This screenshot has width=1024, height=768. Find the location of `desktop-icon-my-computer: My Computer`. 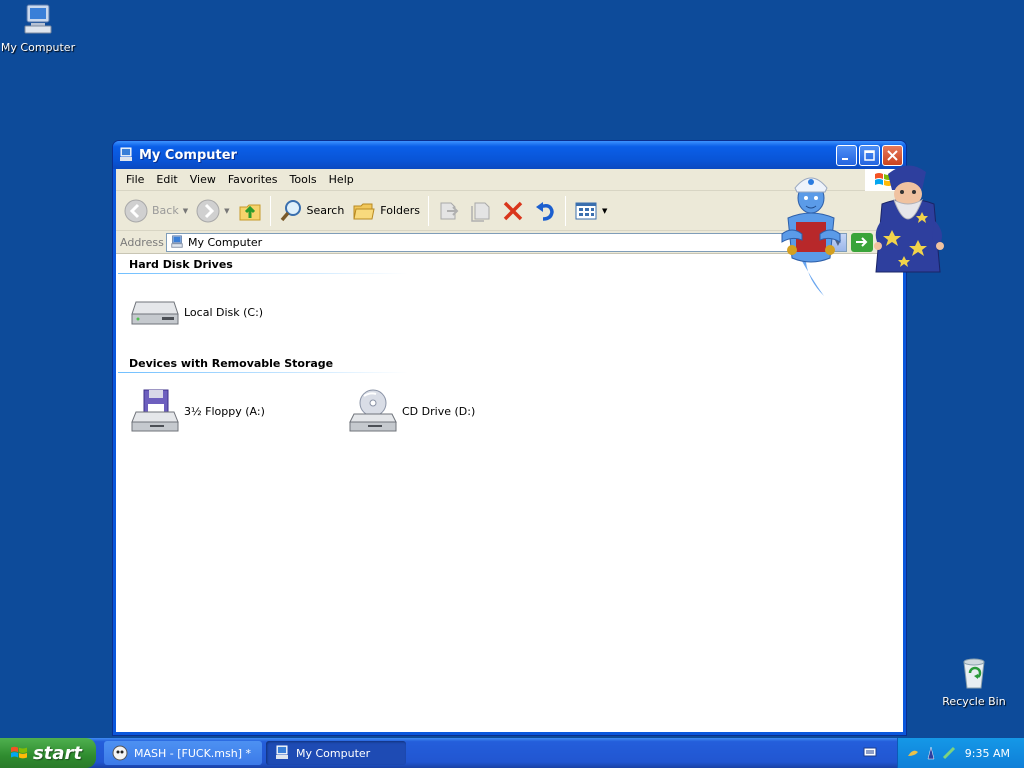

desktop-icon-my-computer: My Computer is located at coordinates (38, 28).